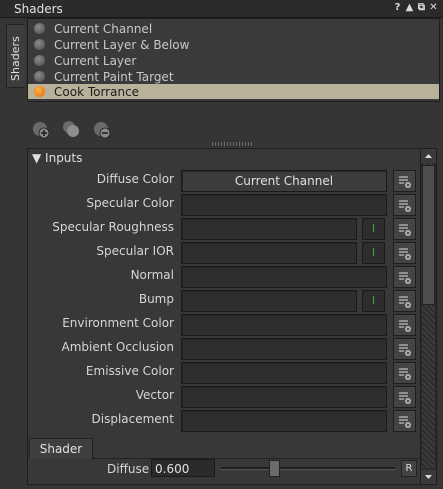  I want to click on tab-divider, so click(255, 458).